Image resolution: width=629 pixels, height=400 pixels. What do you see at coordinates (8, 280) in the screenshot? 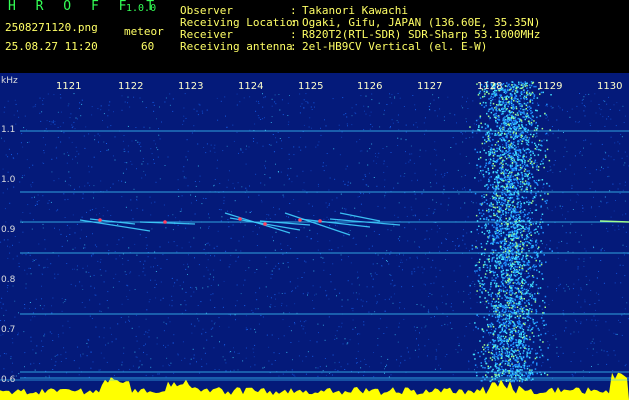
I see `y-tick-label: 0.8` at bounding box center [8, 280].